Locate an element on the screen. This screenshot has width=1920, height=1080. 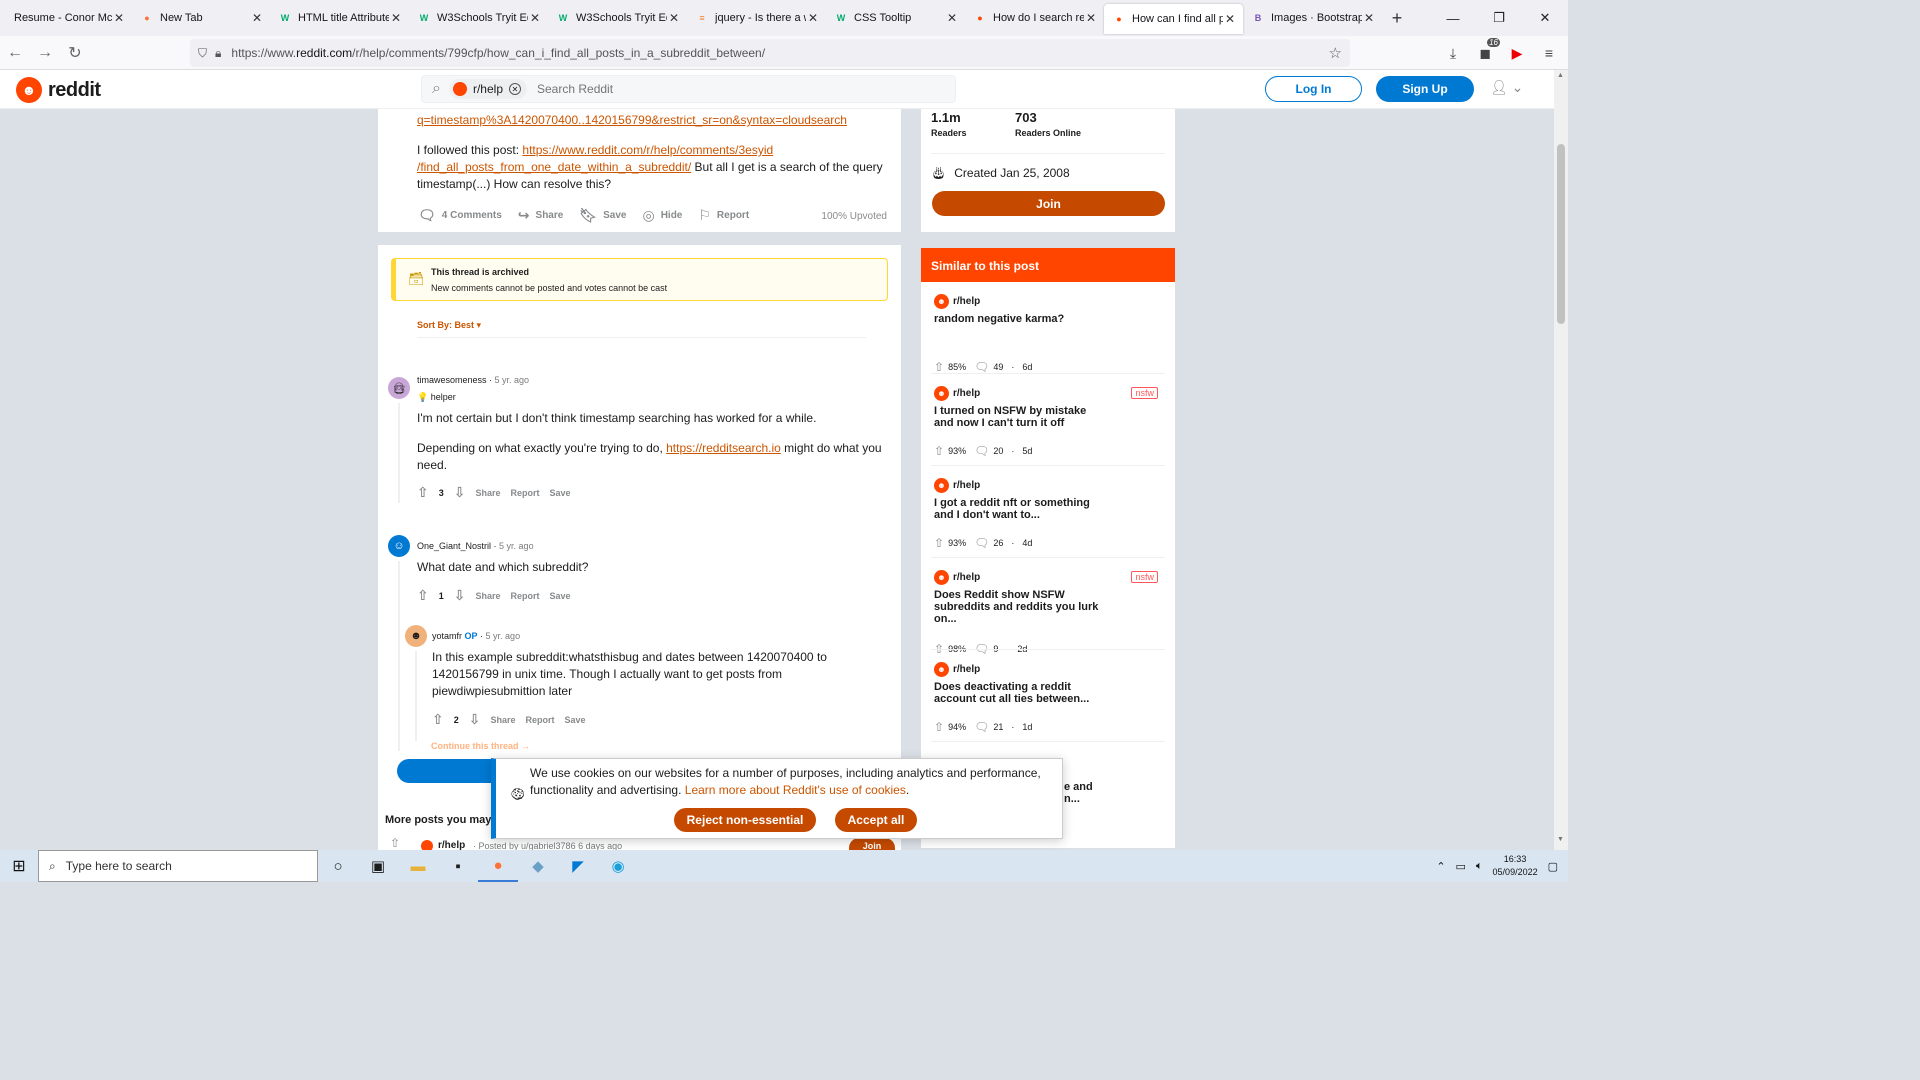
browser-tab: ● New Tab ✕ is located at coordinates (201, 18).